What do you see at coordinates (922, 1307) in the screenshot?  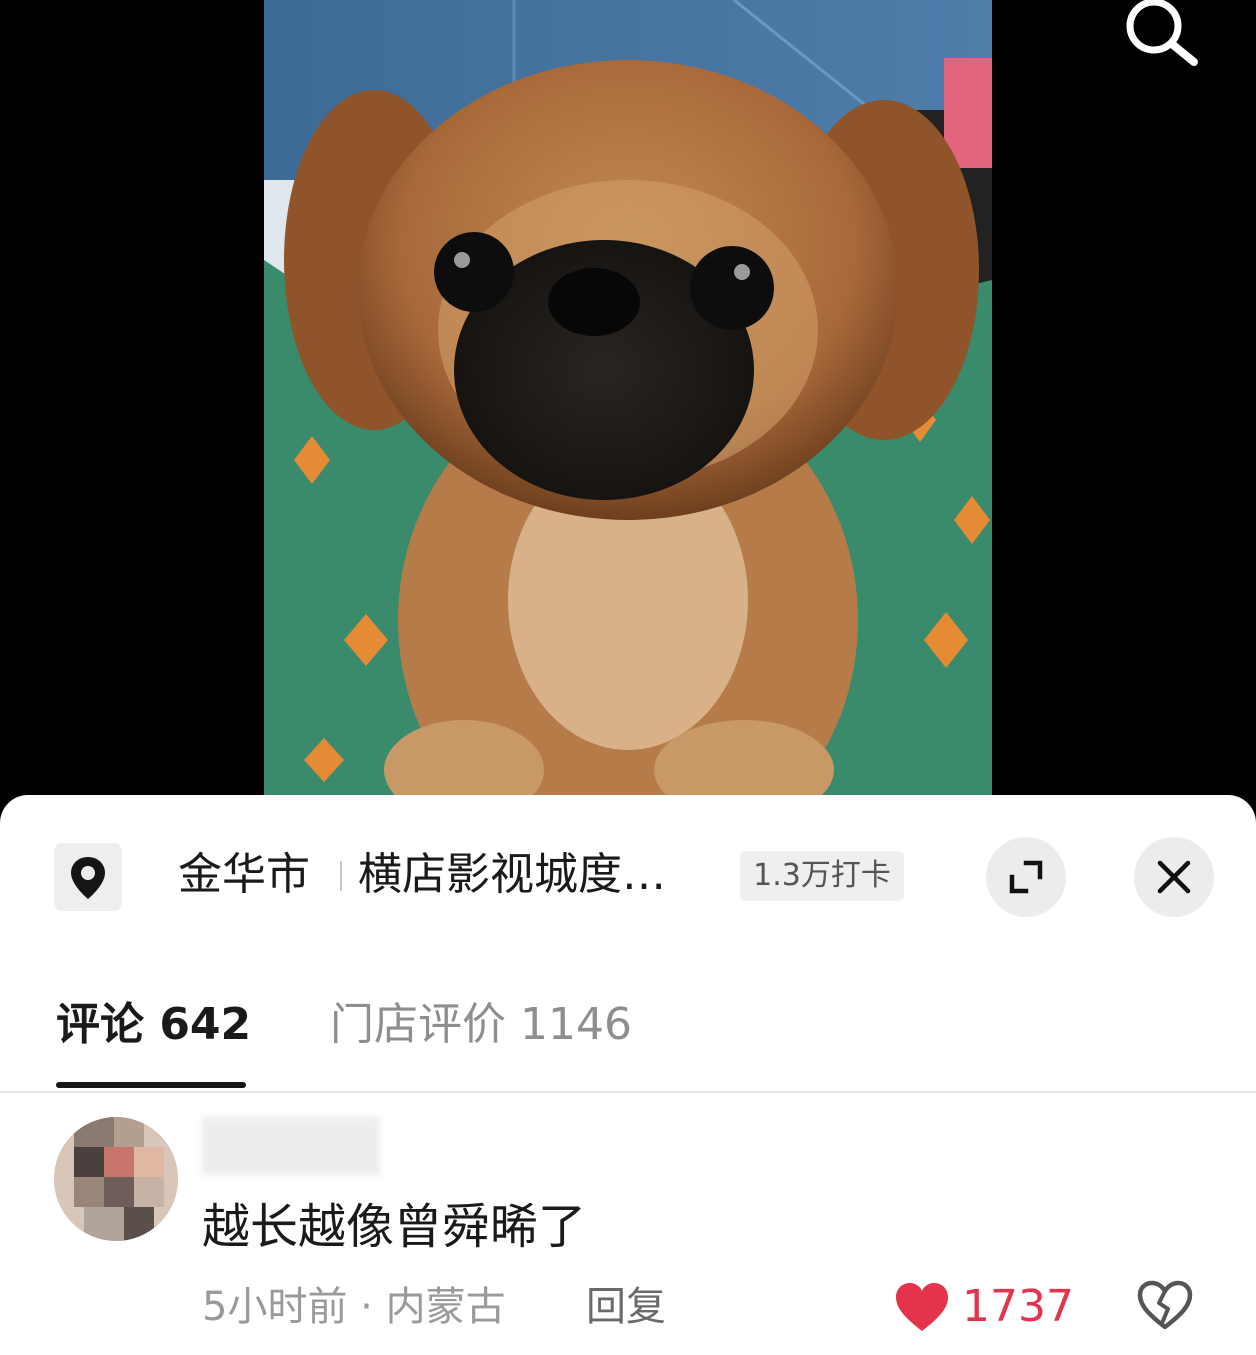 I see `heart-icon` at bounding box center [922, 1307].